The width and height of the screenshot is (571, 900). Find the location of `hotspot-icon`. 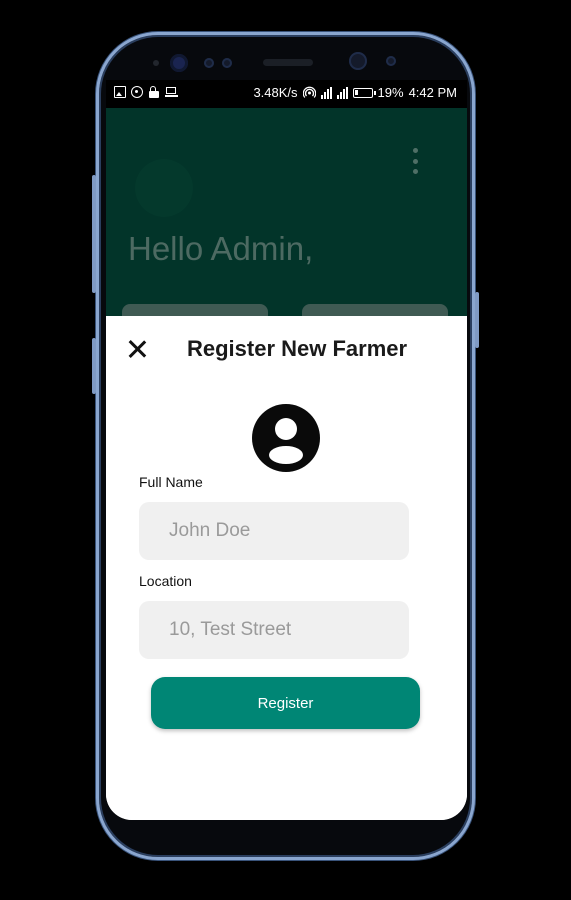

hotspot-icon is located at coordinates (309, 92).